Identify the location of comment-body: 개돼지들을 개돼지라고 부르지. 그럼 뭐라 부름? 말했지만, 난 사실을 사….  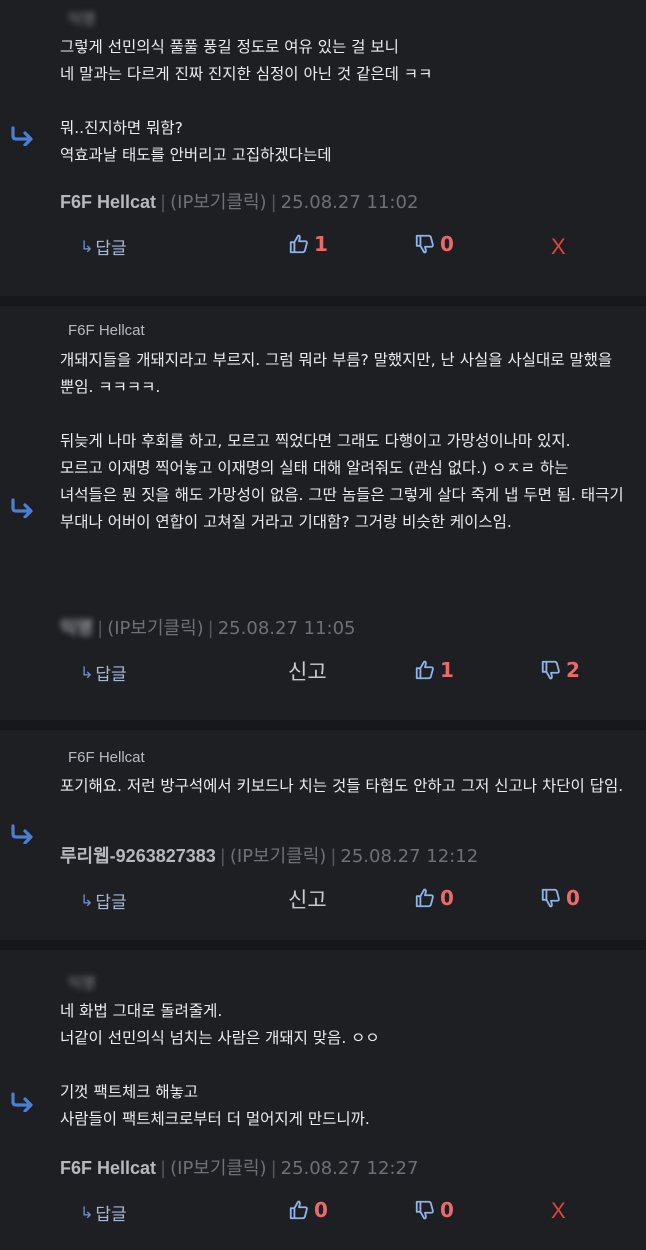
(342, 441).